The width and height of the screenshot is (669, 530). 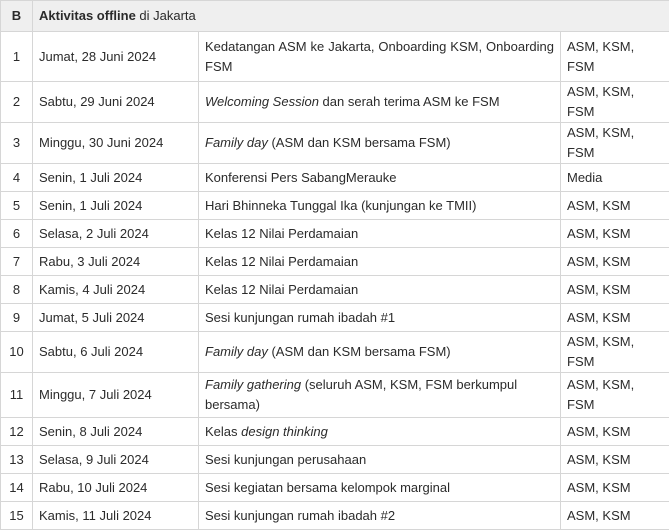 I want to click on row-description: Sesi kegiatan bersama kelompok marginal, so click(x=380, y=488).